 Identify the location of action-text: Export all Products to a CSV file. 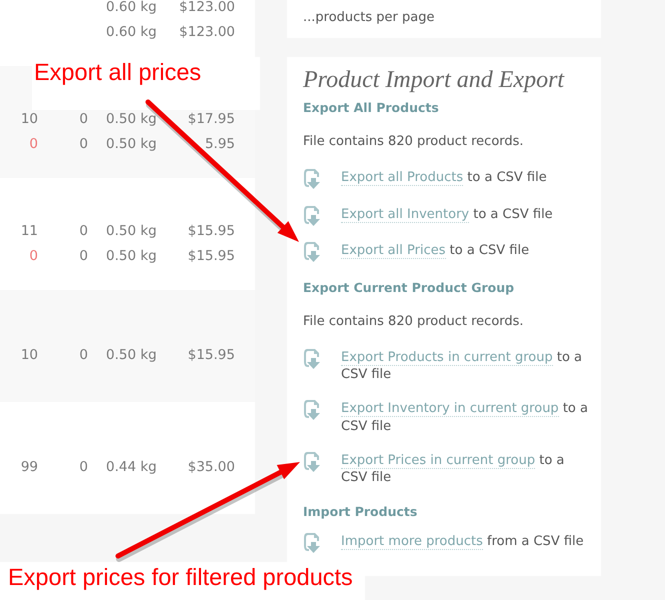
(444, 177).